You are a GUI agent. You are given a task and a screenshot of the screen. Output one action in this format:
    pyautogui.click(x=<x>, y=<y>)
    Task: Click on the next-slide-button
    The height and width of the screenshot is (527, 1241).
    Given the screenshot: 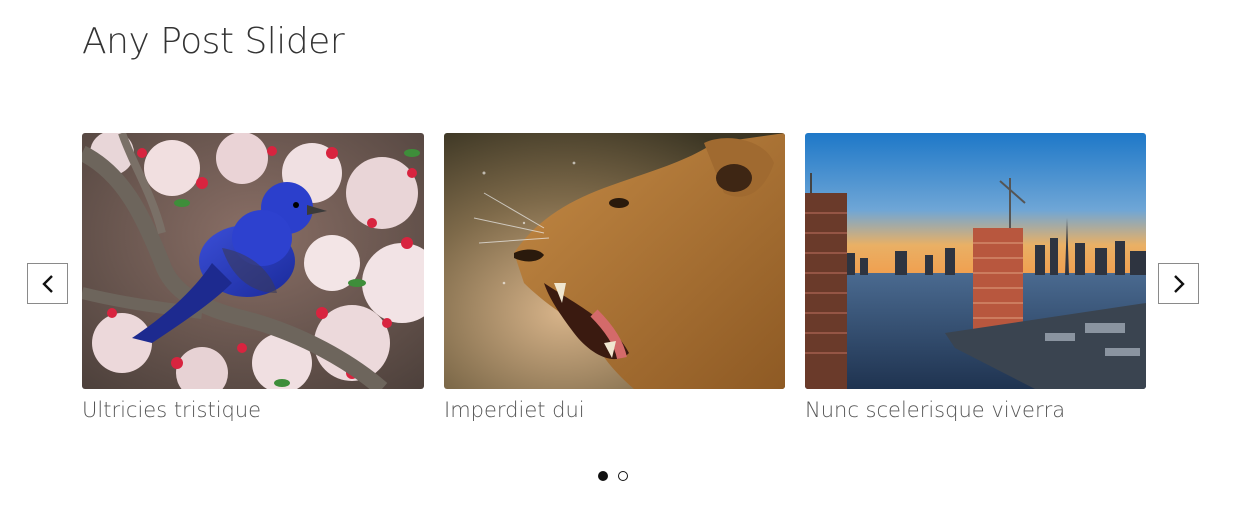 What is the action you would take?
    pyautogui.click(x=1178, y=283)
    